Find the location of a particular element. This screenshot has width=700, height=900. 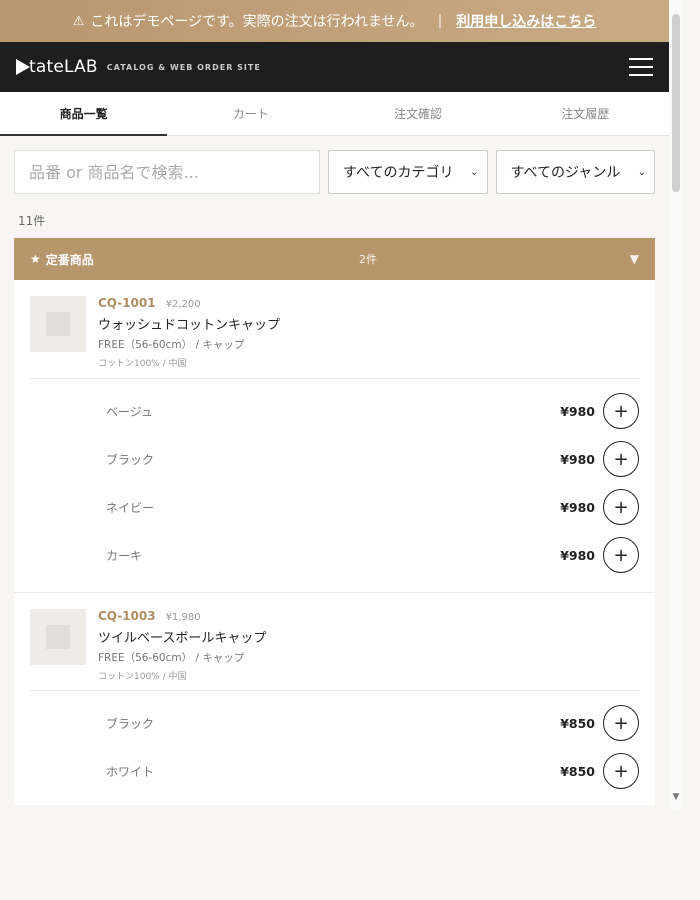

main-tabs: 商品一覧 カート 注文確認 注文履歴 is located at coordinates (334, 114).